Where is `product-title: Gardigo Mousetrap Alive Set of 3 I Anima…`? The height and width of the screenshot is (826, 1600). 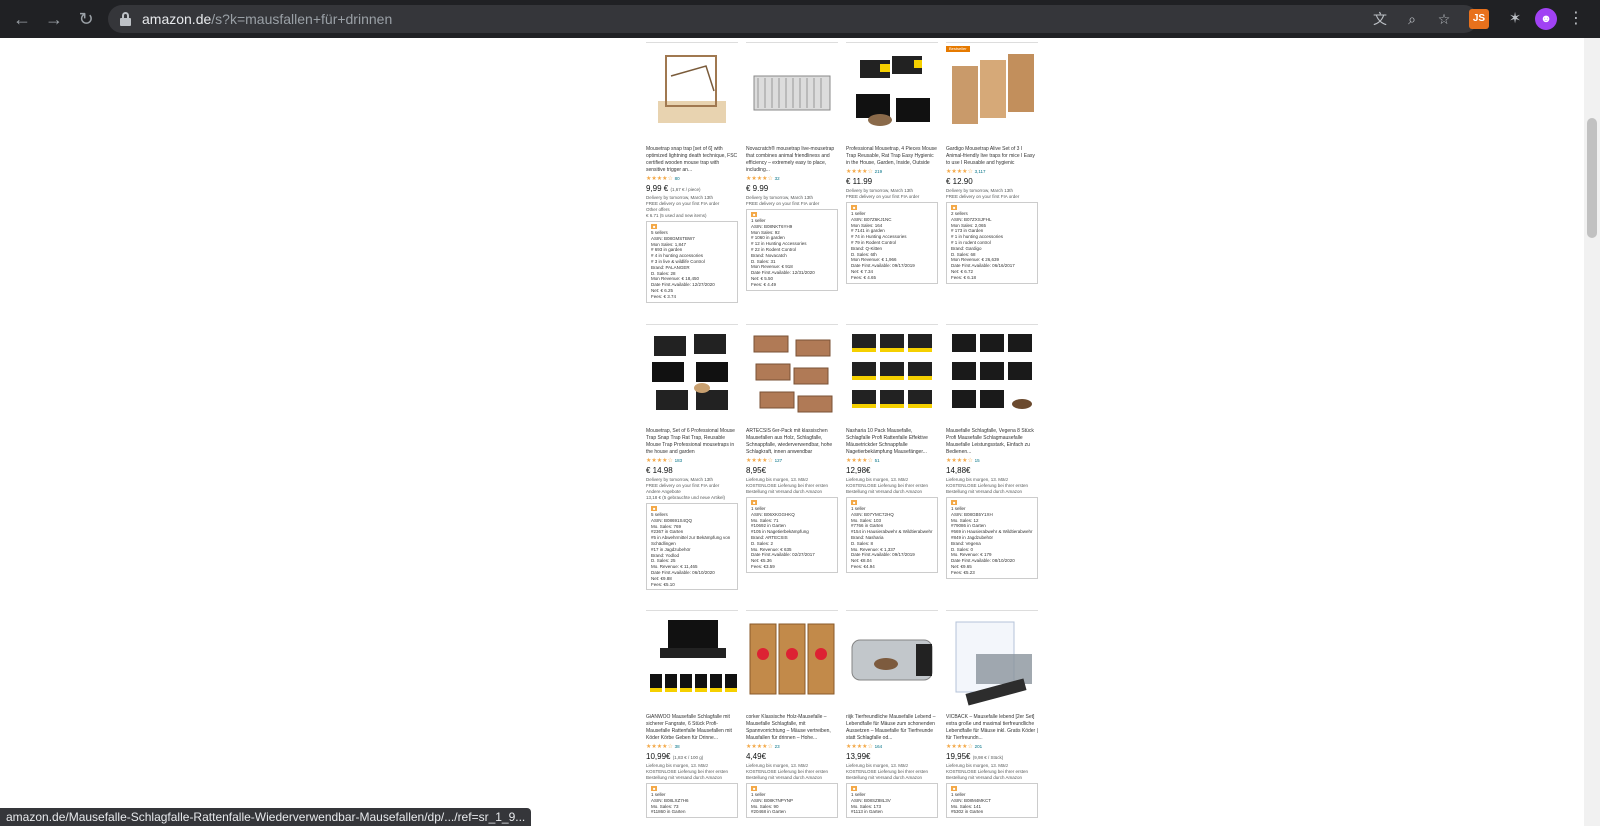
product-title: Gardigo Mousetrap Alive Set of 3 I Anima… is located at coordinates (992, 156).